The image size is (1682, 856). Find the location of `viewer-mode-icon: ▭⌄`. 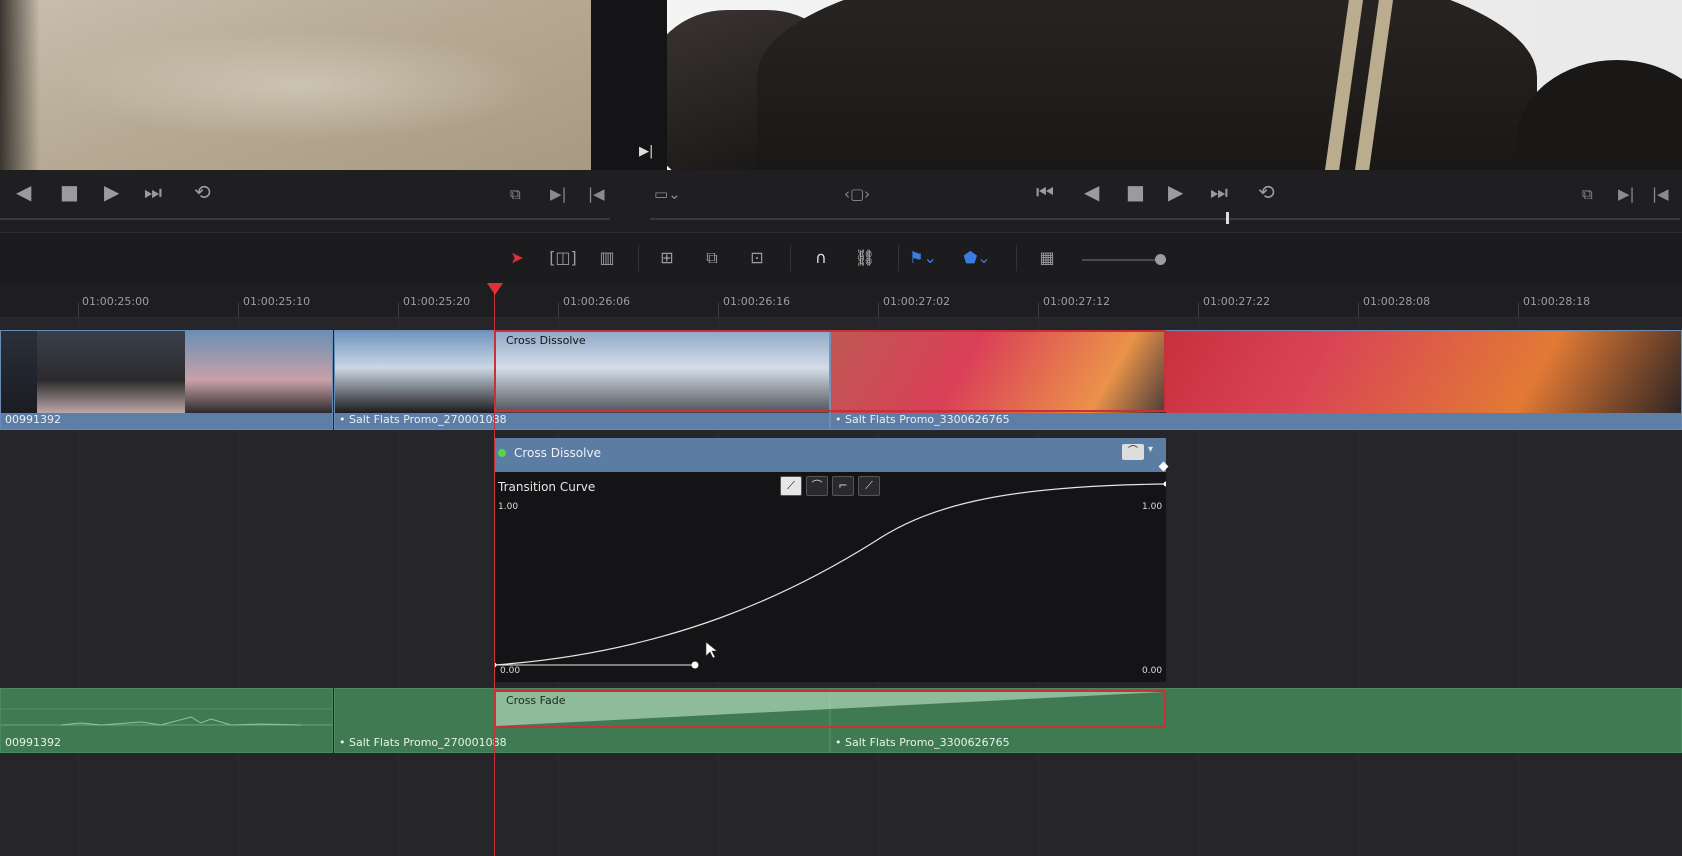

viewer-mode-icon: ▭⌄ is located at coordinates (667, 194).